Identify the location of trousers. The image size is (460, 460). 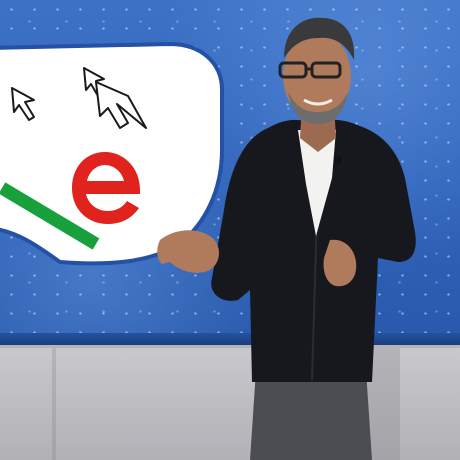
(311, 415).